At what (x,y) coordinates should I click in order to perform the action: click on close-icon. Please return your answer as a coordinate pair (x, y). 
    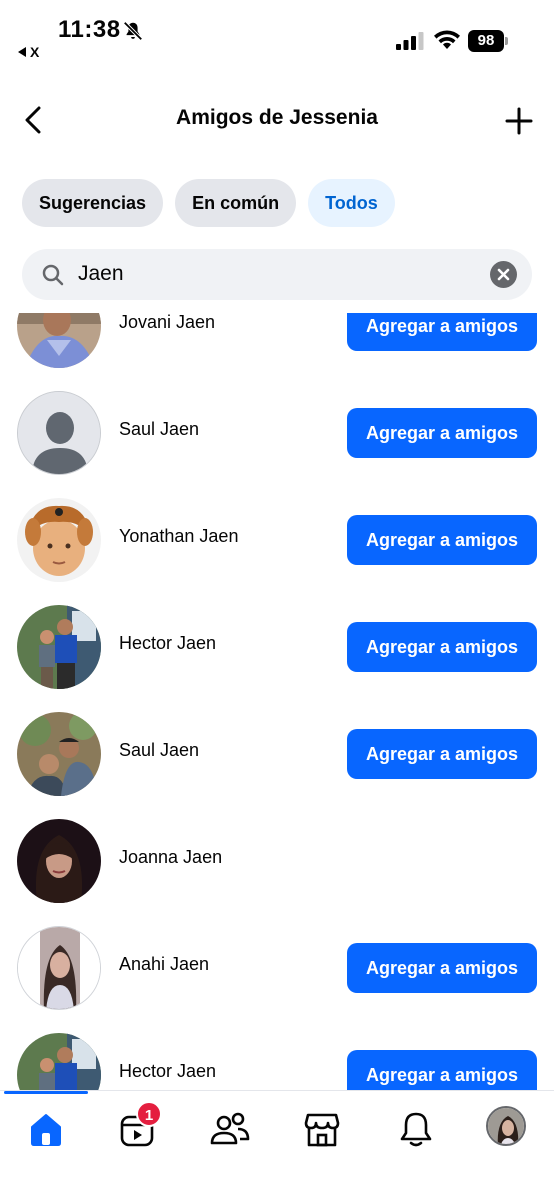
    Looking at the image, I should click on (503, 274).